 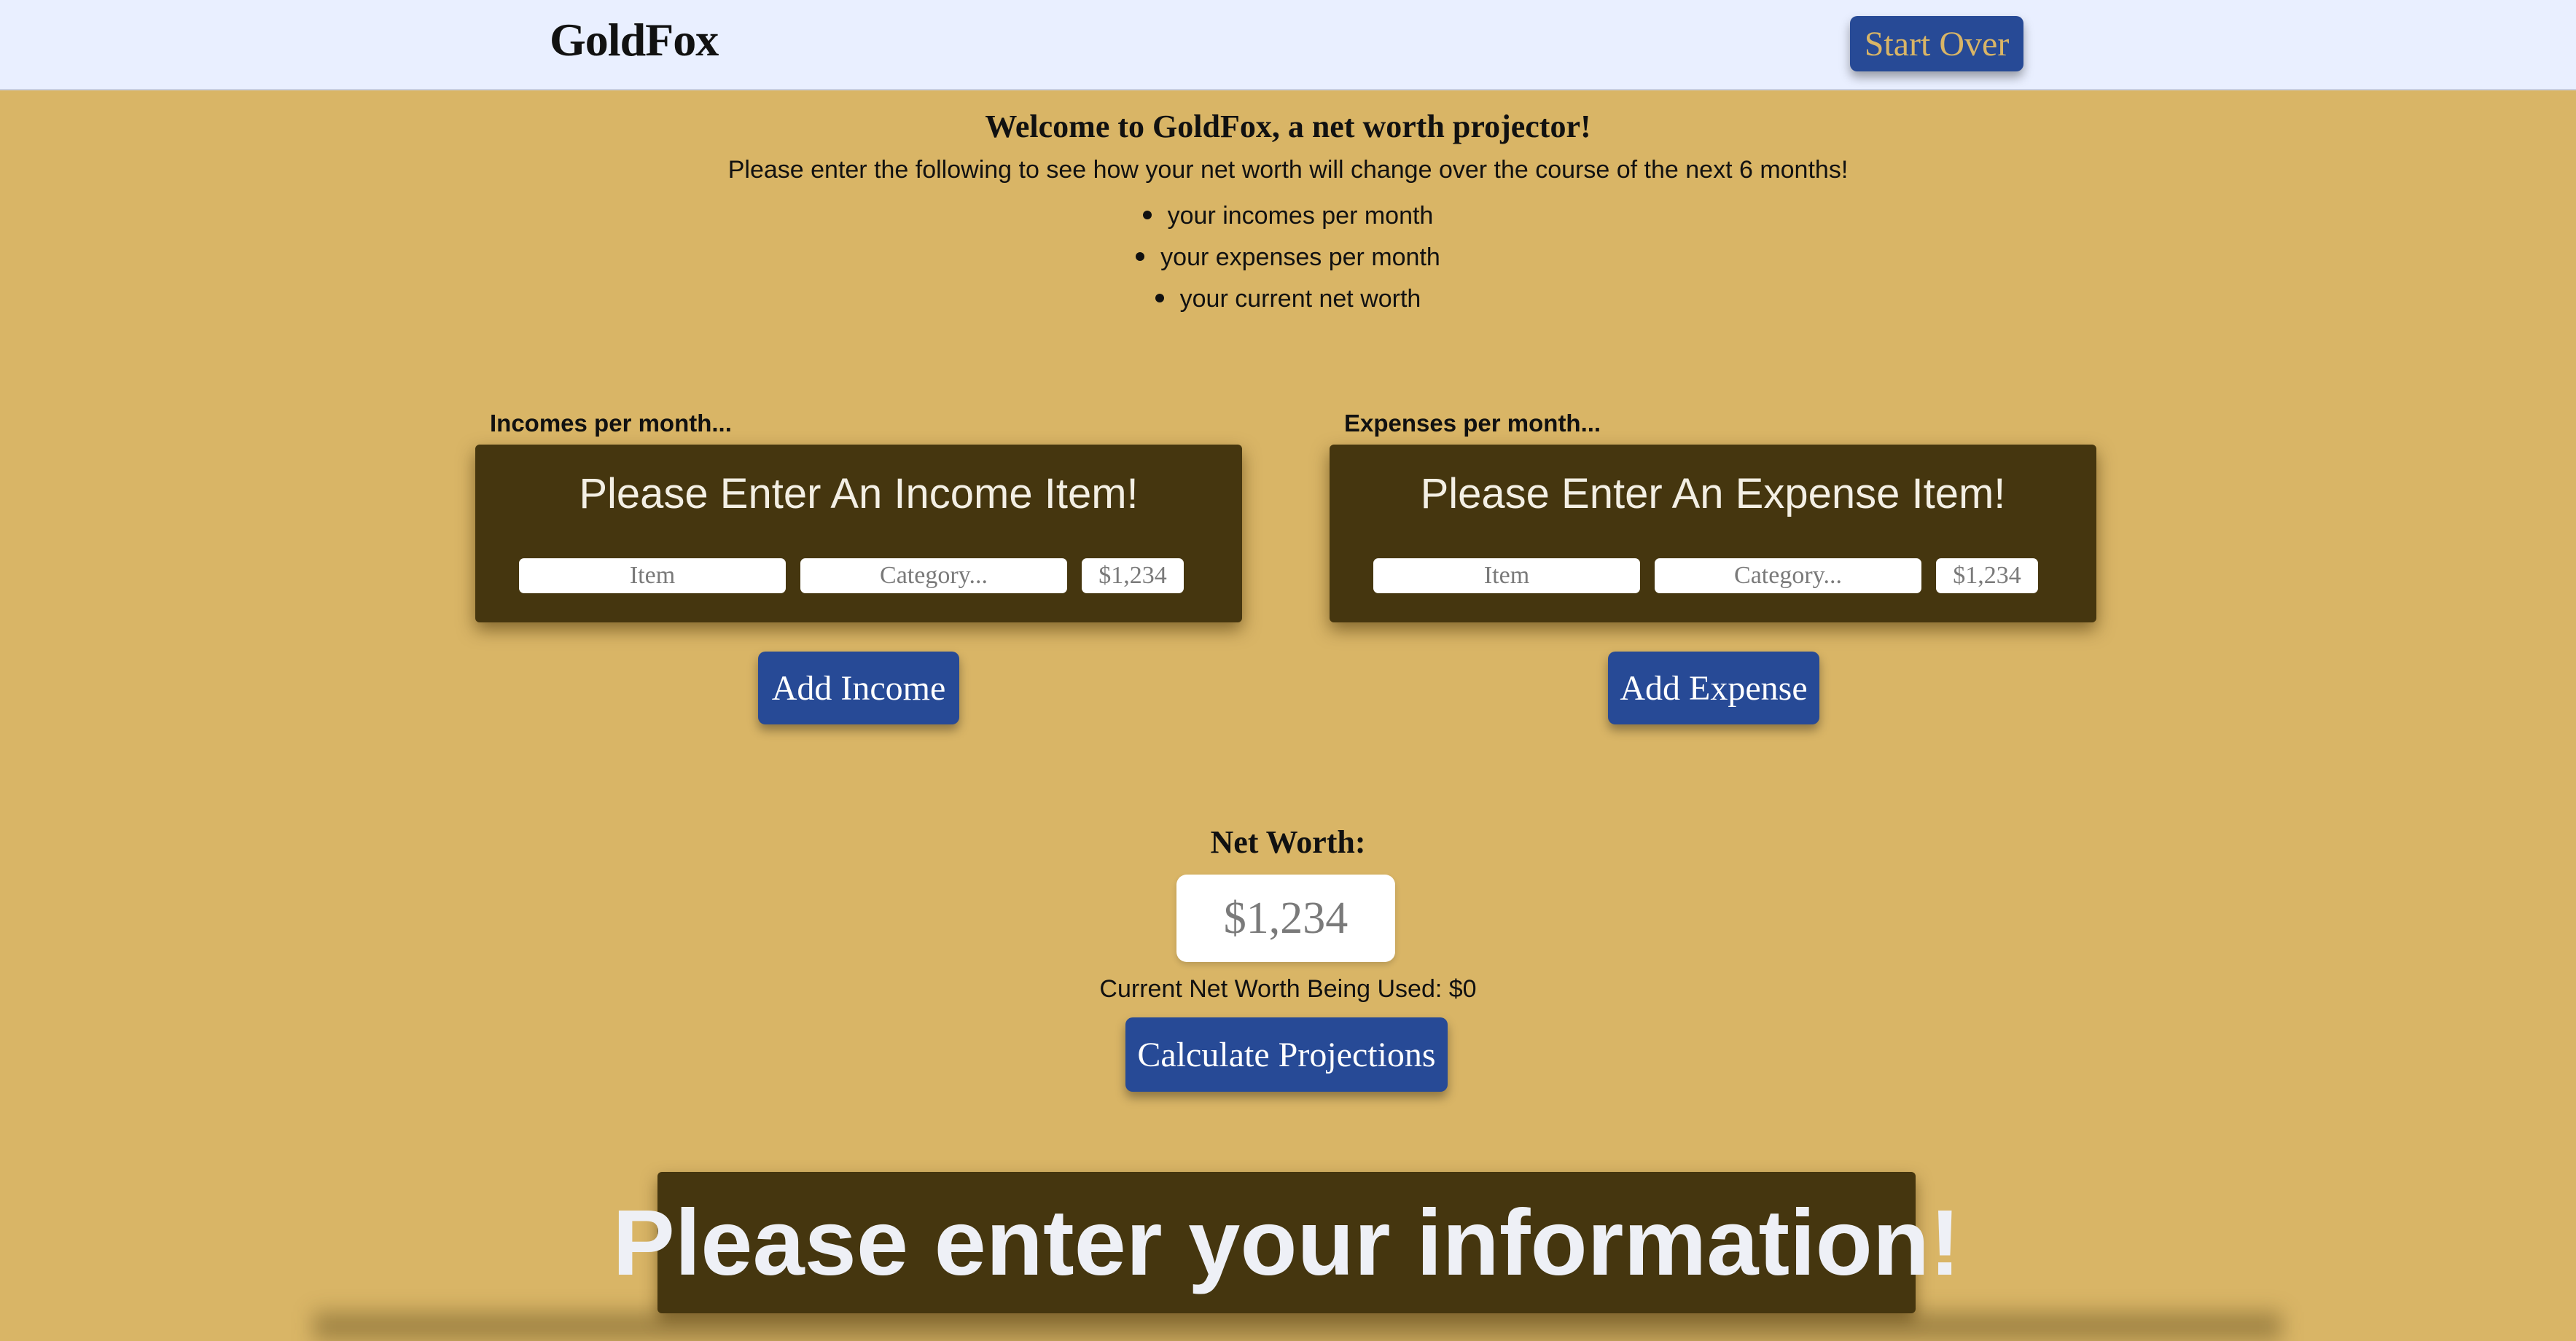 What do you see at coordinates (859, 493) in the screenshot?
I see `income-panel-title: Please Enter An Income Item!` at bounding box center [859, 493].